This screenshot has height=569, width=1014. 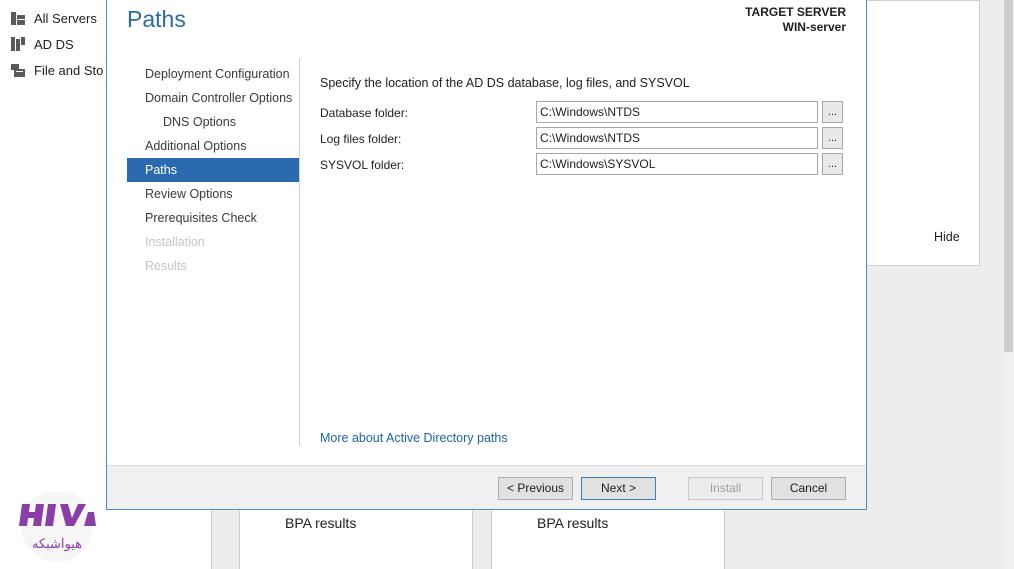 What do you see at coordinates (57, 527) in the screenshot?
I see `hiva-logo: هیواشبکه` at bounding box center [57, 527].